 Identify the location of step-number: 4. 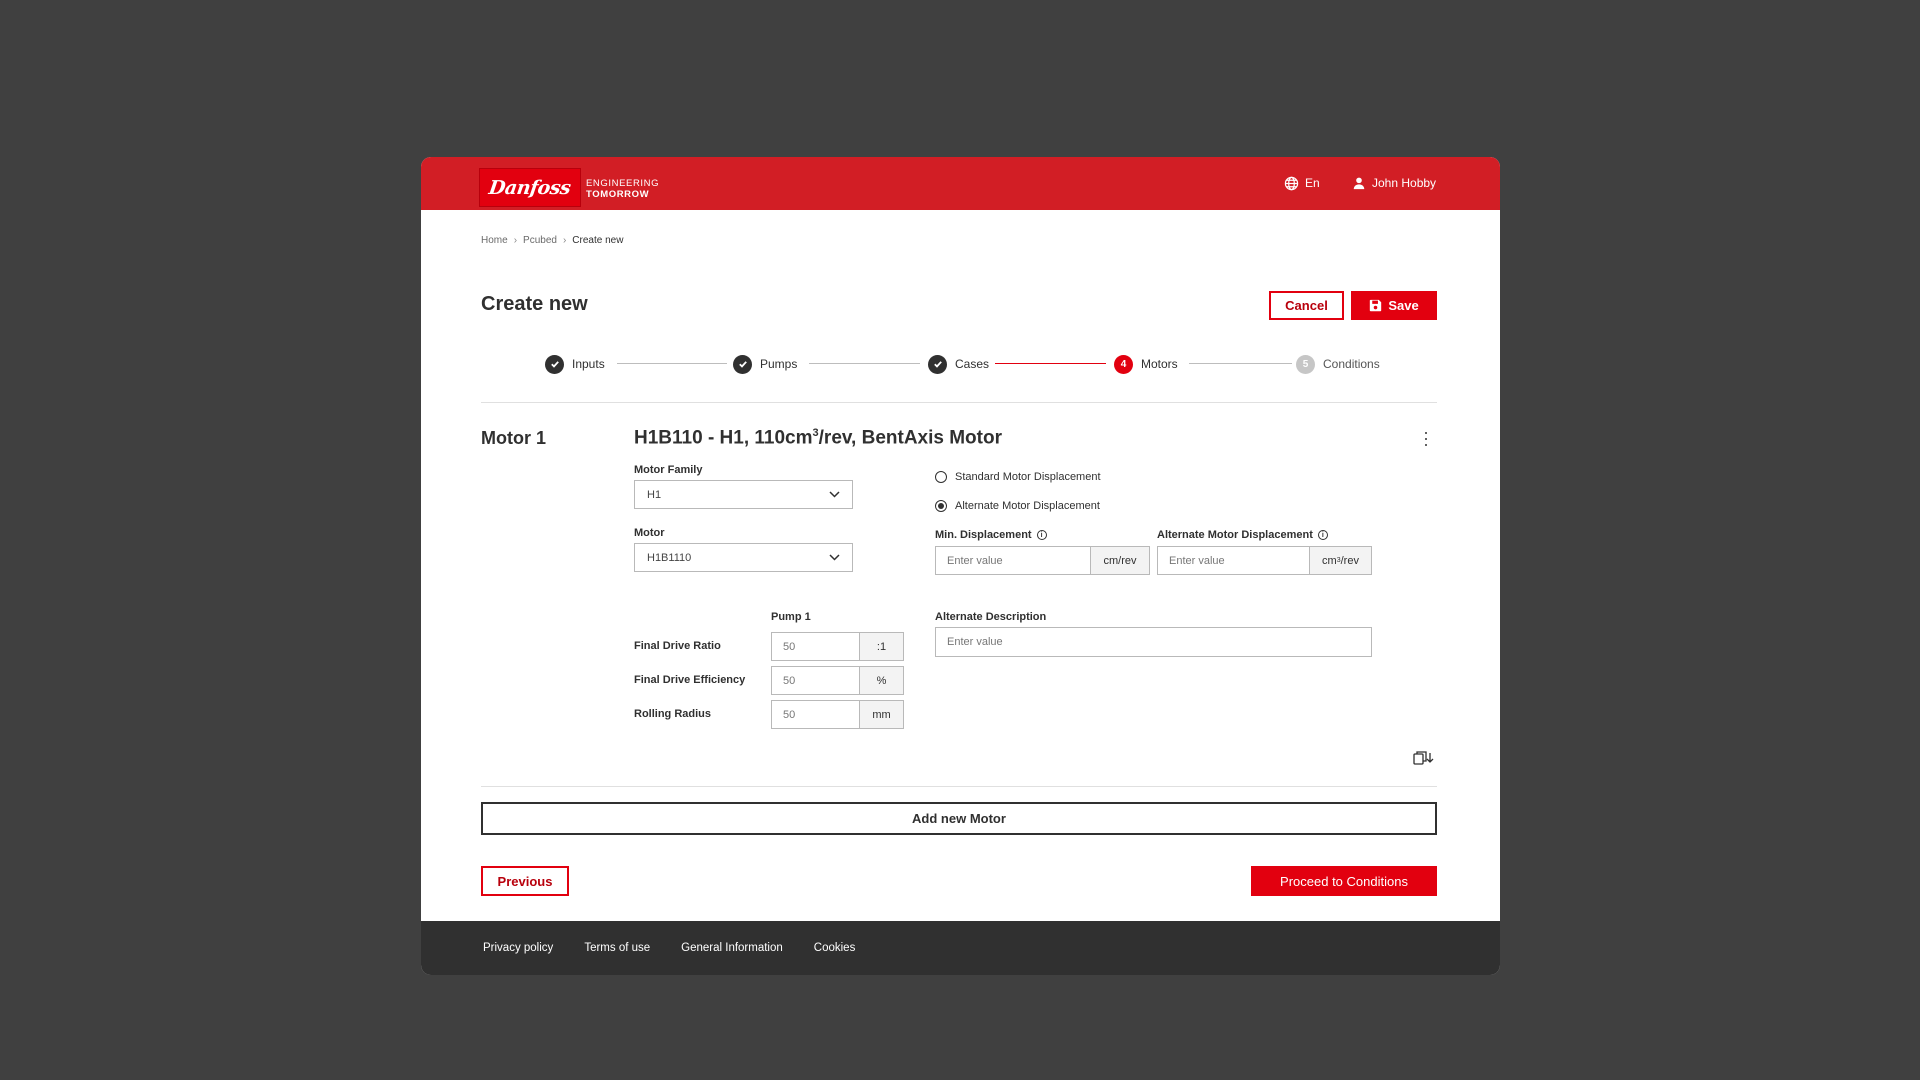
(1123, 364).